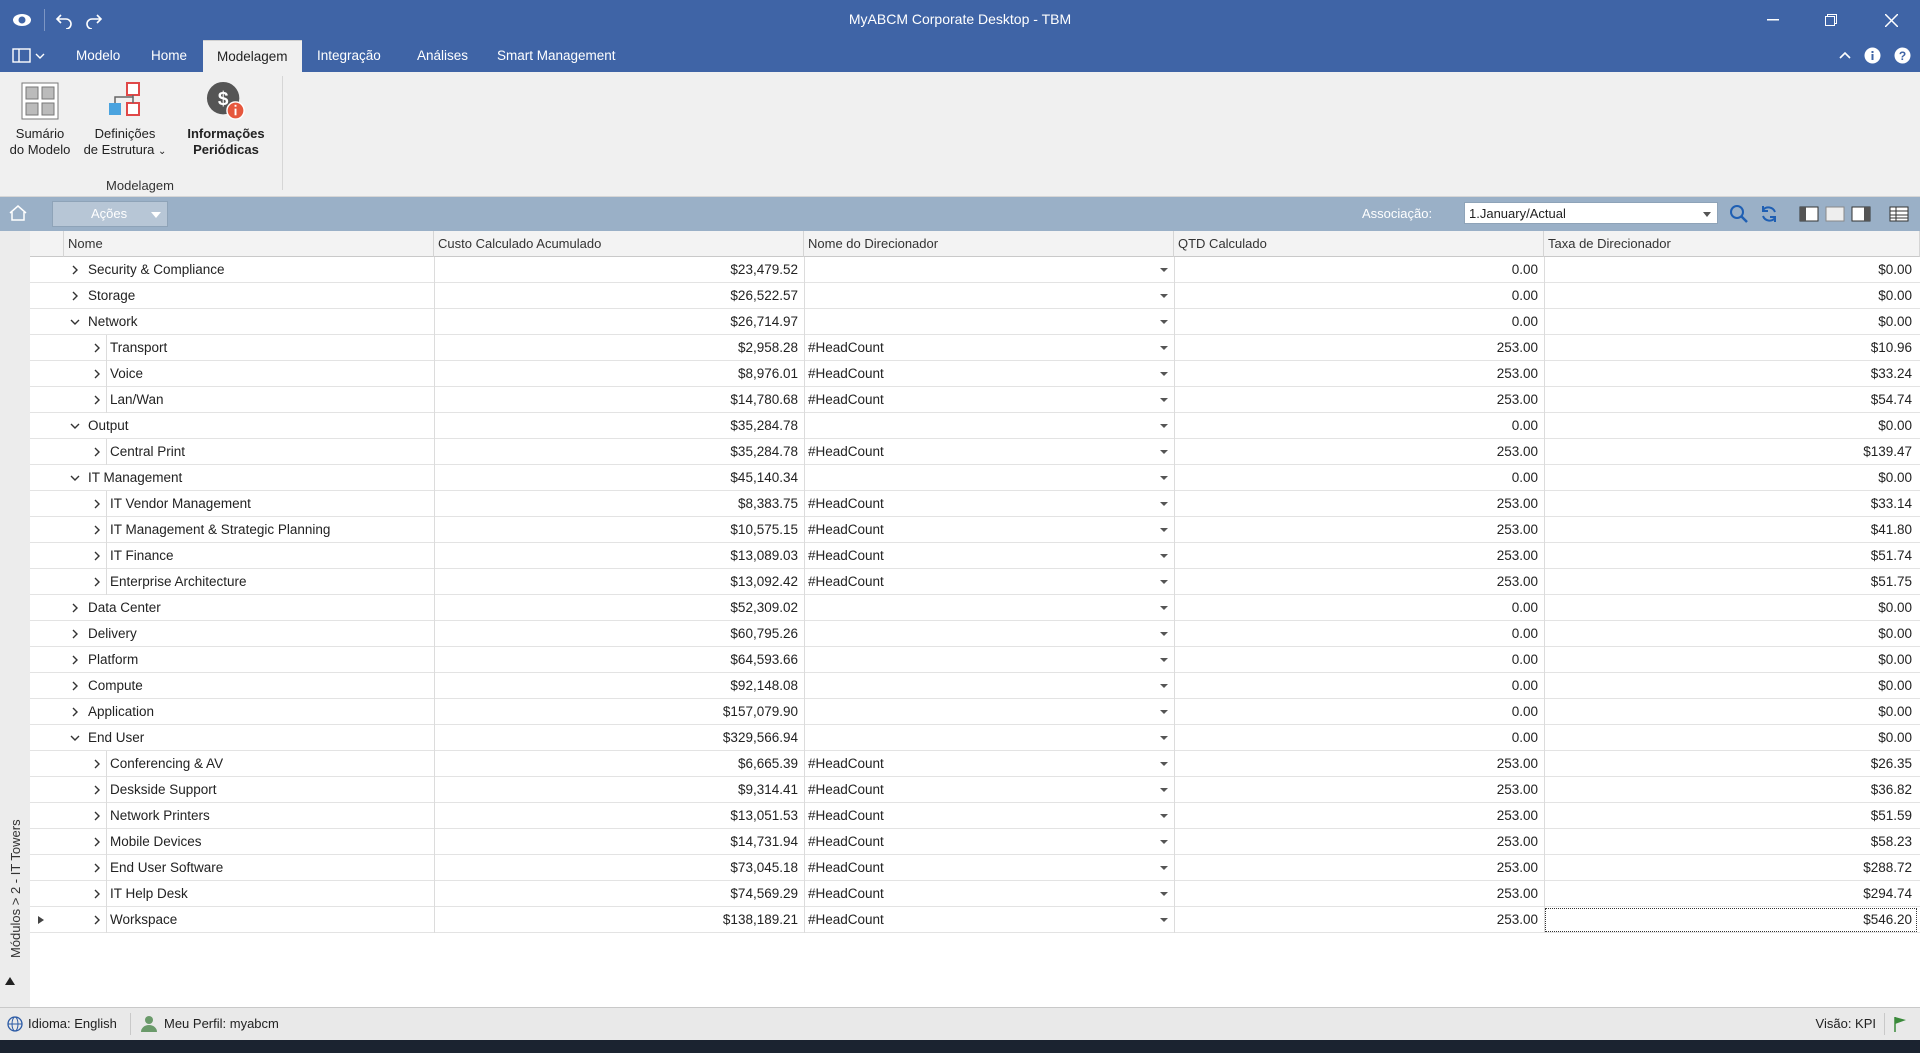 Image resolution: width=1920 pixels, height=1053 pixels. I want to click on column-header-custo: Custo Calculado Acumulado, so click(619, 244).